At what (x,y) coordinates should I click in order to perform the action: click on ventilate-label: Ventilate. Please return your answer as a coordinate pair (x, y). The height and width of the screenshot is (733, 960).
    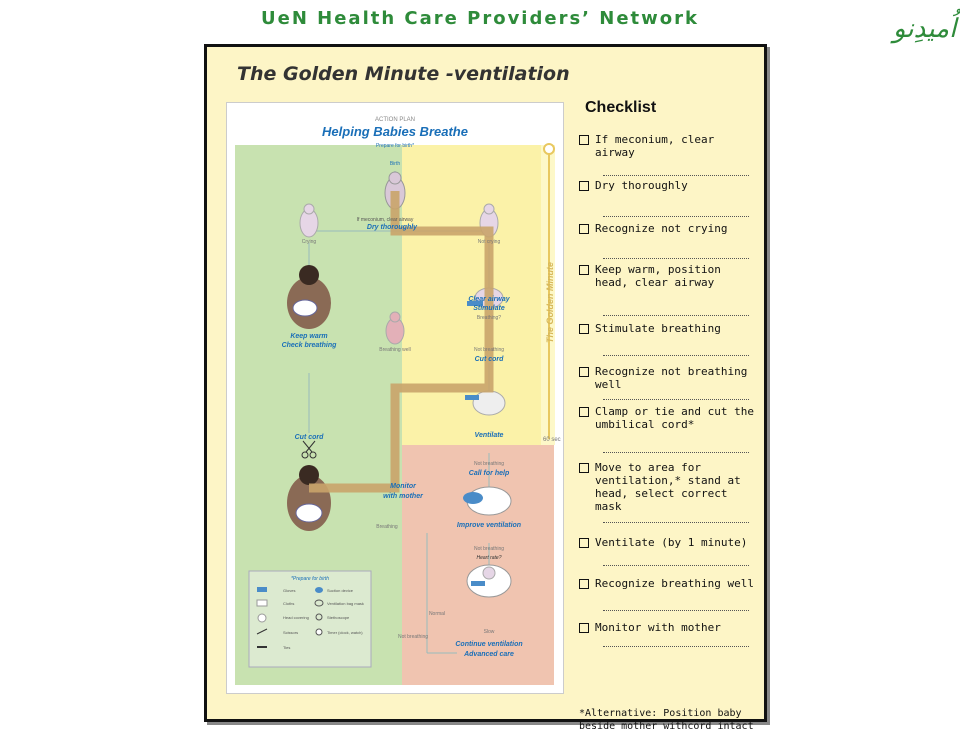
    Looking at the image, I should click on (489, 435).